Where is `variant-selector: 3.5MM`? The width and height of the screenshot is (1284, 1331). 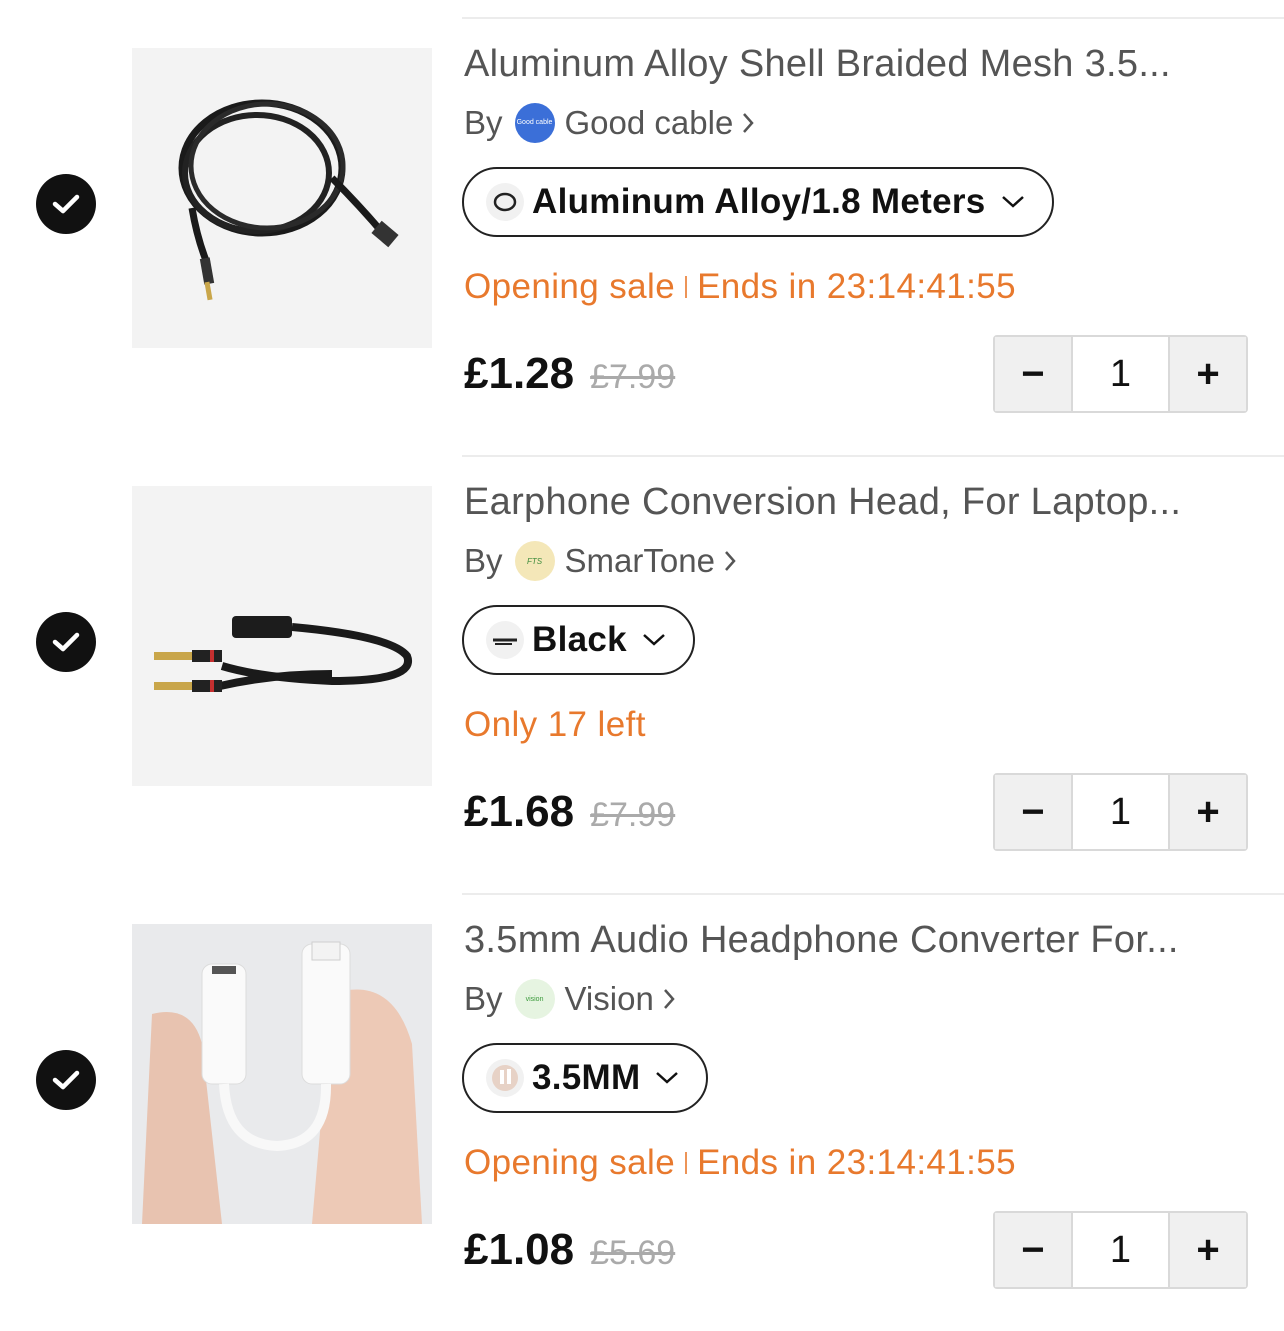
variant-selector: 3.5MM is located at coordinates (585, 1078).